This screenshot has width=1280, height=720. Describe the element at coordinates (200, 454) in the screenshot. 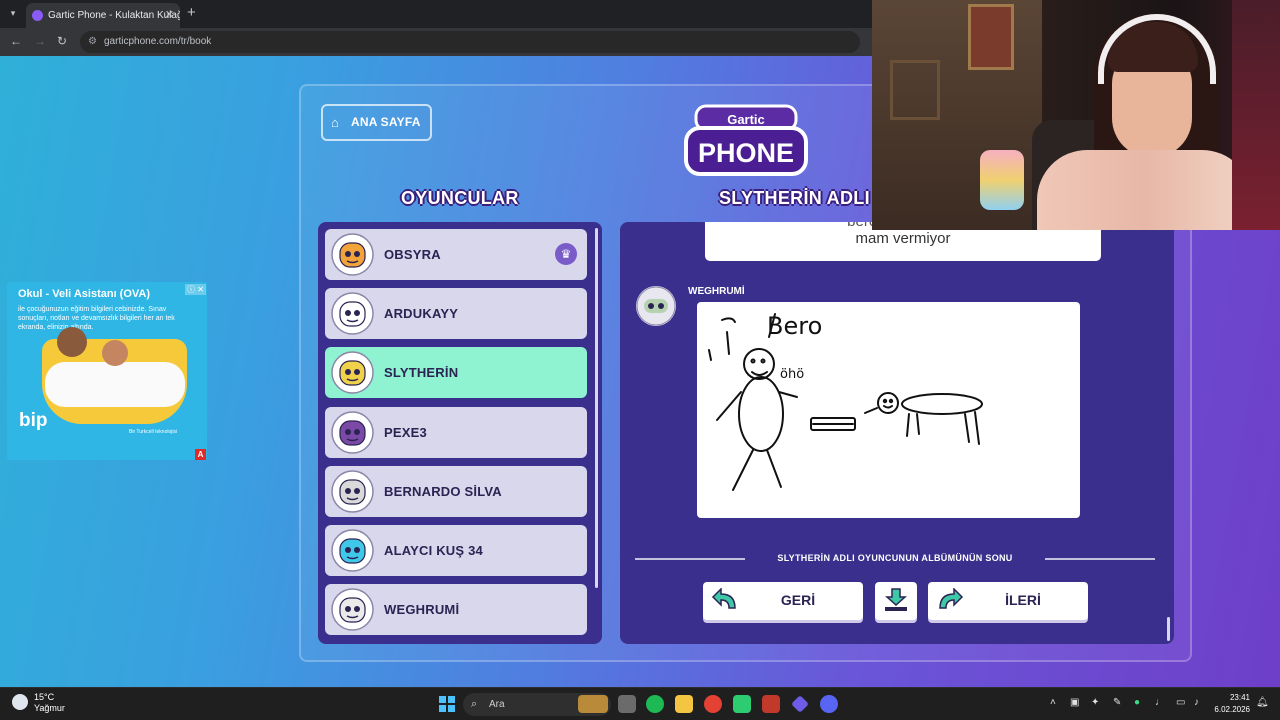

I see `ad-badge: A` at that location.